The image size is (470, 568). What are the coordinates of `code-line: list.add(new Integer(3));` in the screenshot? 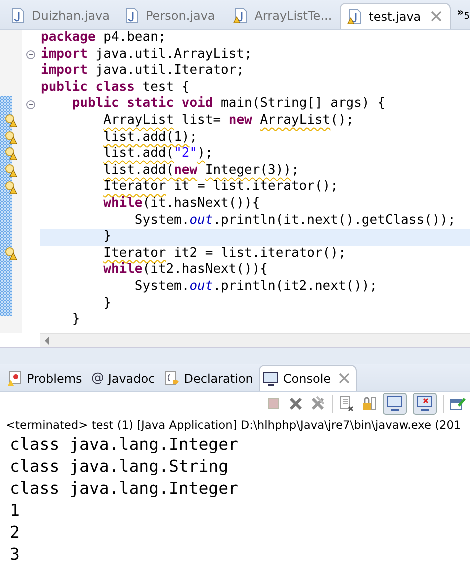 It's located at (201, 171).